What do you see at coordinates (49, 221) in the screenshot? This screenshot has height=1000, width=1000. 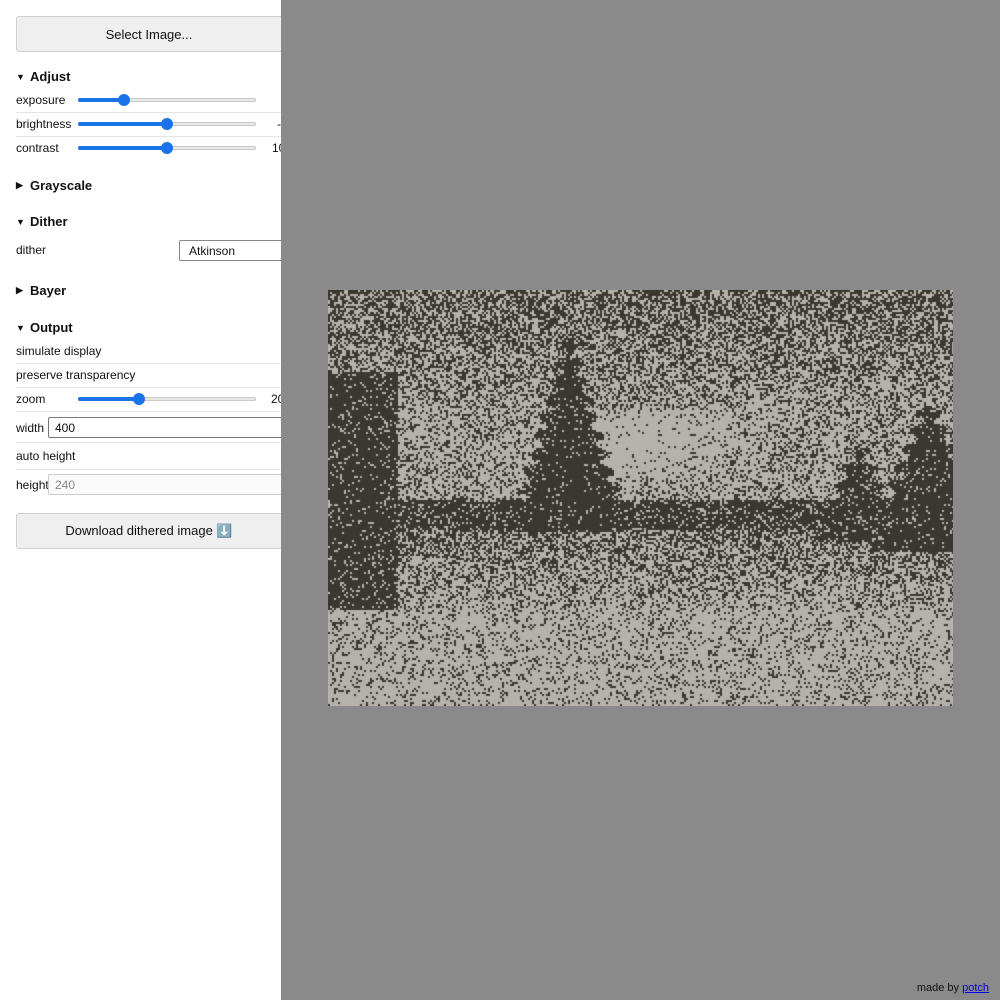 I see `dither-title: Dither` at bounding box center [49, 221].